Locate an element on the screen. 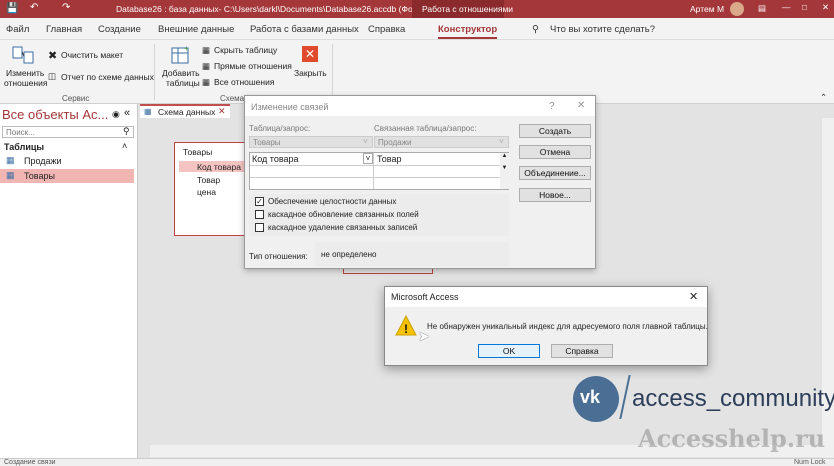 The image size is (834, 466). close-relationships-icon: ✕ is located at coordinates (310, 54).